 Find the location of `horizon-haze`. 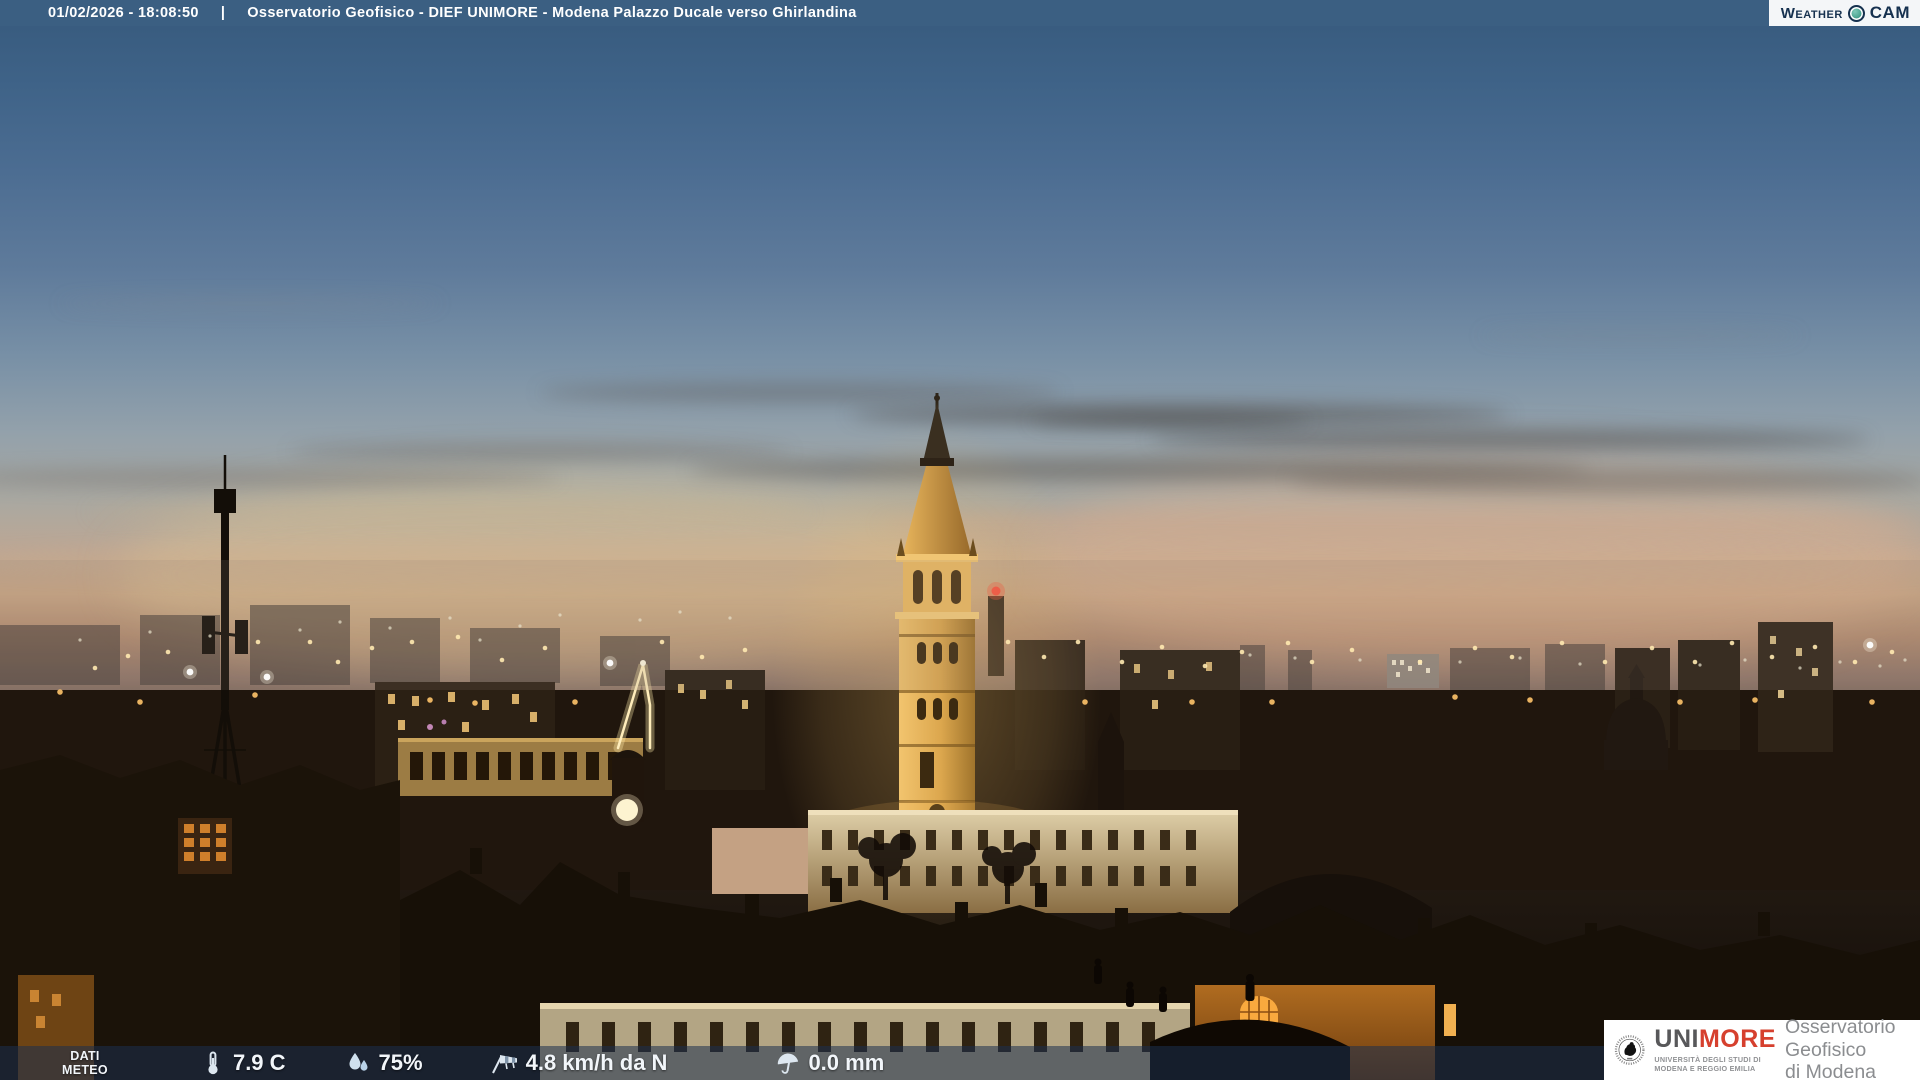

horizon-haze is located at coordinates (960, 625).